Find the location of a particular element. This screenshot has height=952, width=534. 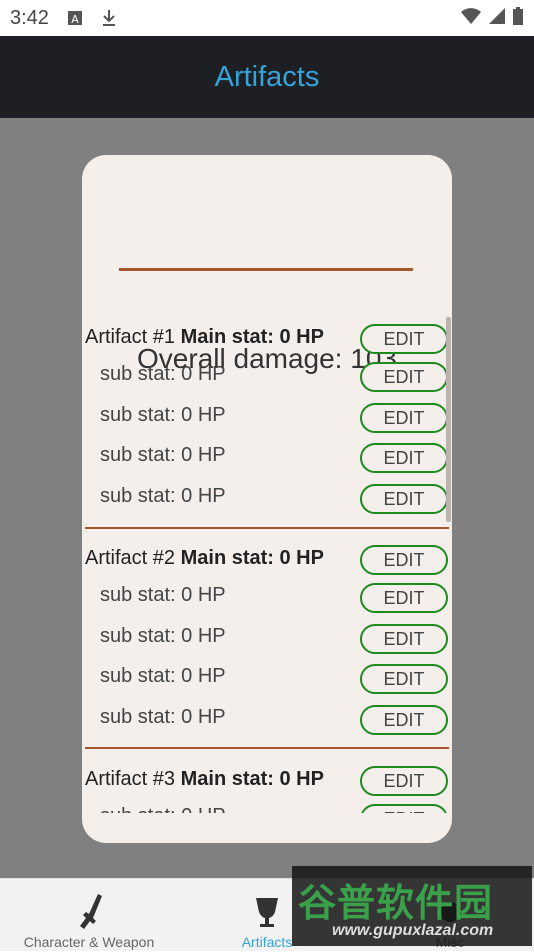

app-bar: Artifacts is located at coordinates (267, 77).